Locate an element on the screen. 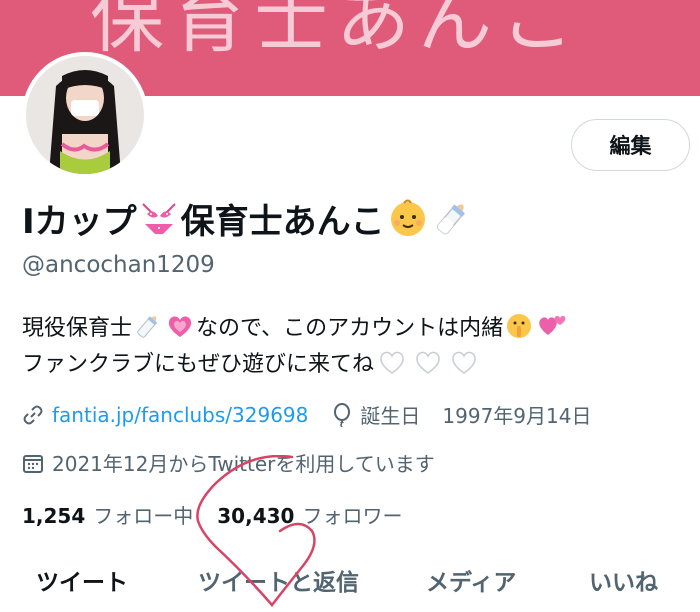 Image resolution: width=700 pixels, height=612 pixels. banner-text: 保育士あんこ is located at coordinates (336, 31).